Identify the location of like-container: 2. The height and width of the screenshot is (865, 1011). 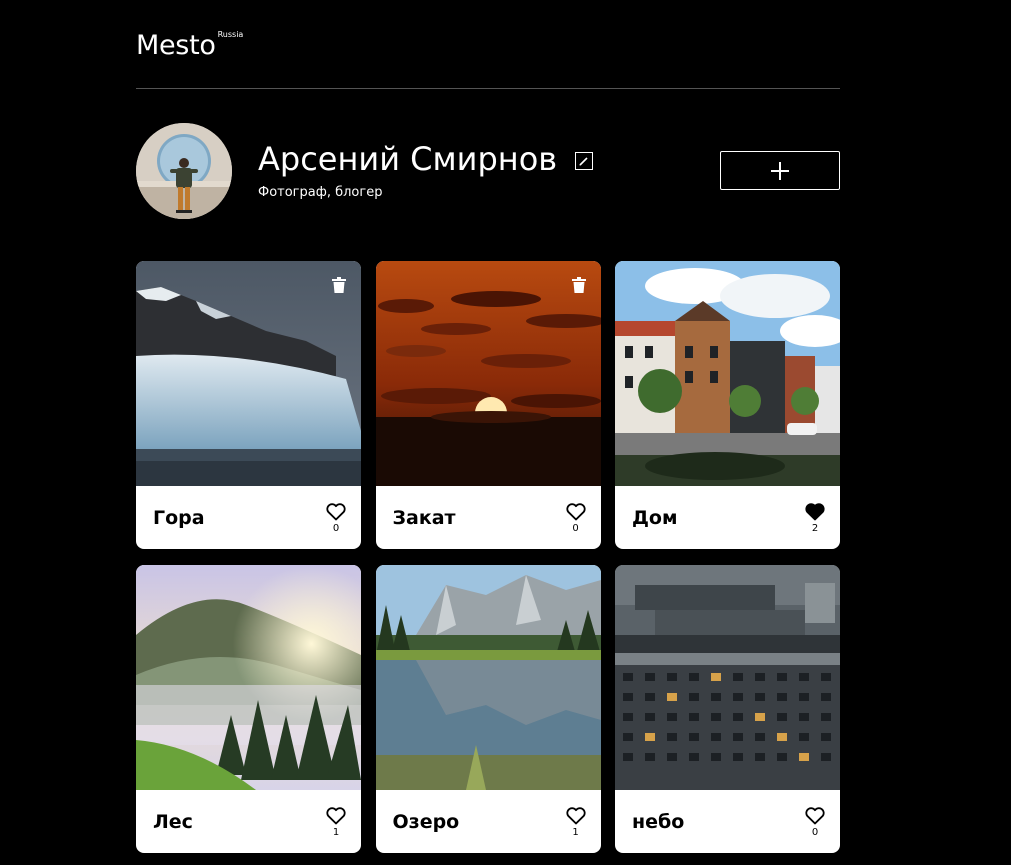
(815, 520).